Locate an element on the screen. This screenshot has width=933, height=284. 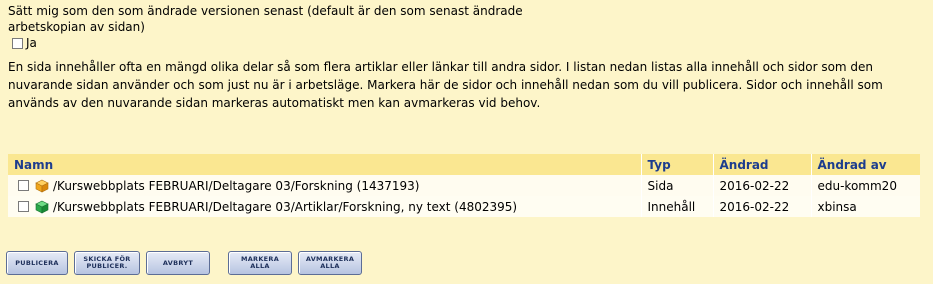
content-cube-icon is located at coordinates (42, 206).